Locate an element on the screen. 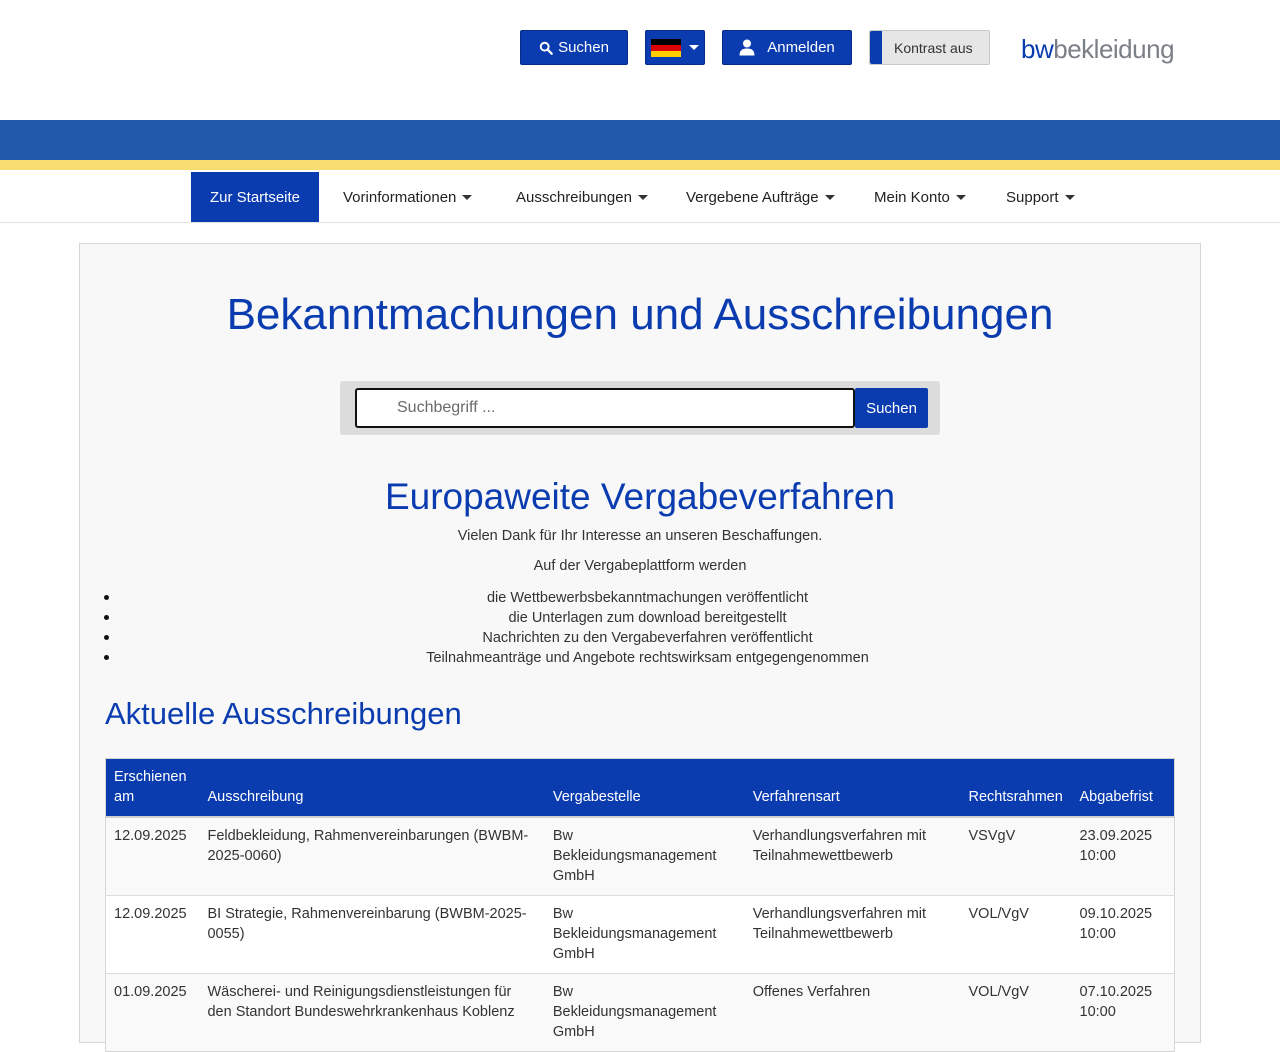 The image size is (1280, 1052). german-flag-icon is located at coordinates (666, 47).